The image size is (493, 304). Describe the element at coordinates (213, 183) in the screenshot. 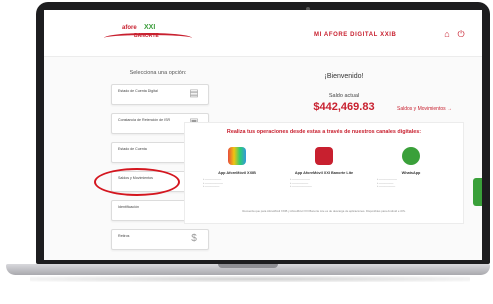

I see `channel-details: ▪ ───────── ▪ ────────── ▪ ────────` at that location.